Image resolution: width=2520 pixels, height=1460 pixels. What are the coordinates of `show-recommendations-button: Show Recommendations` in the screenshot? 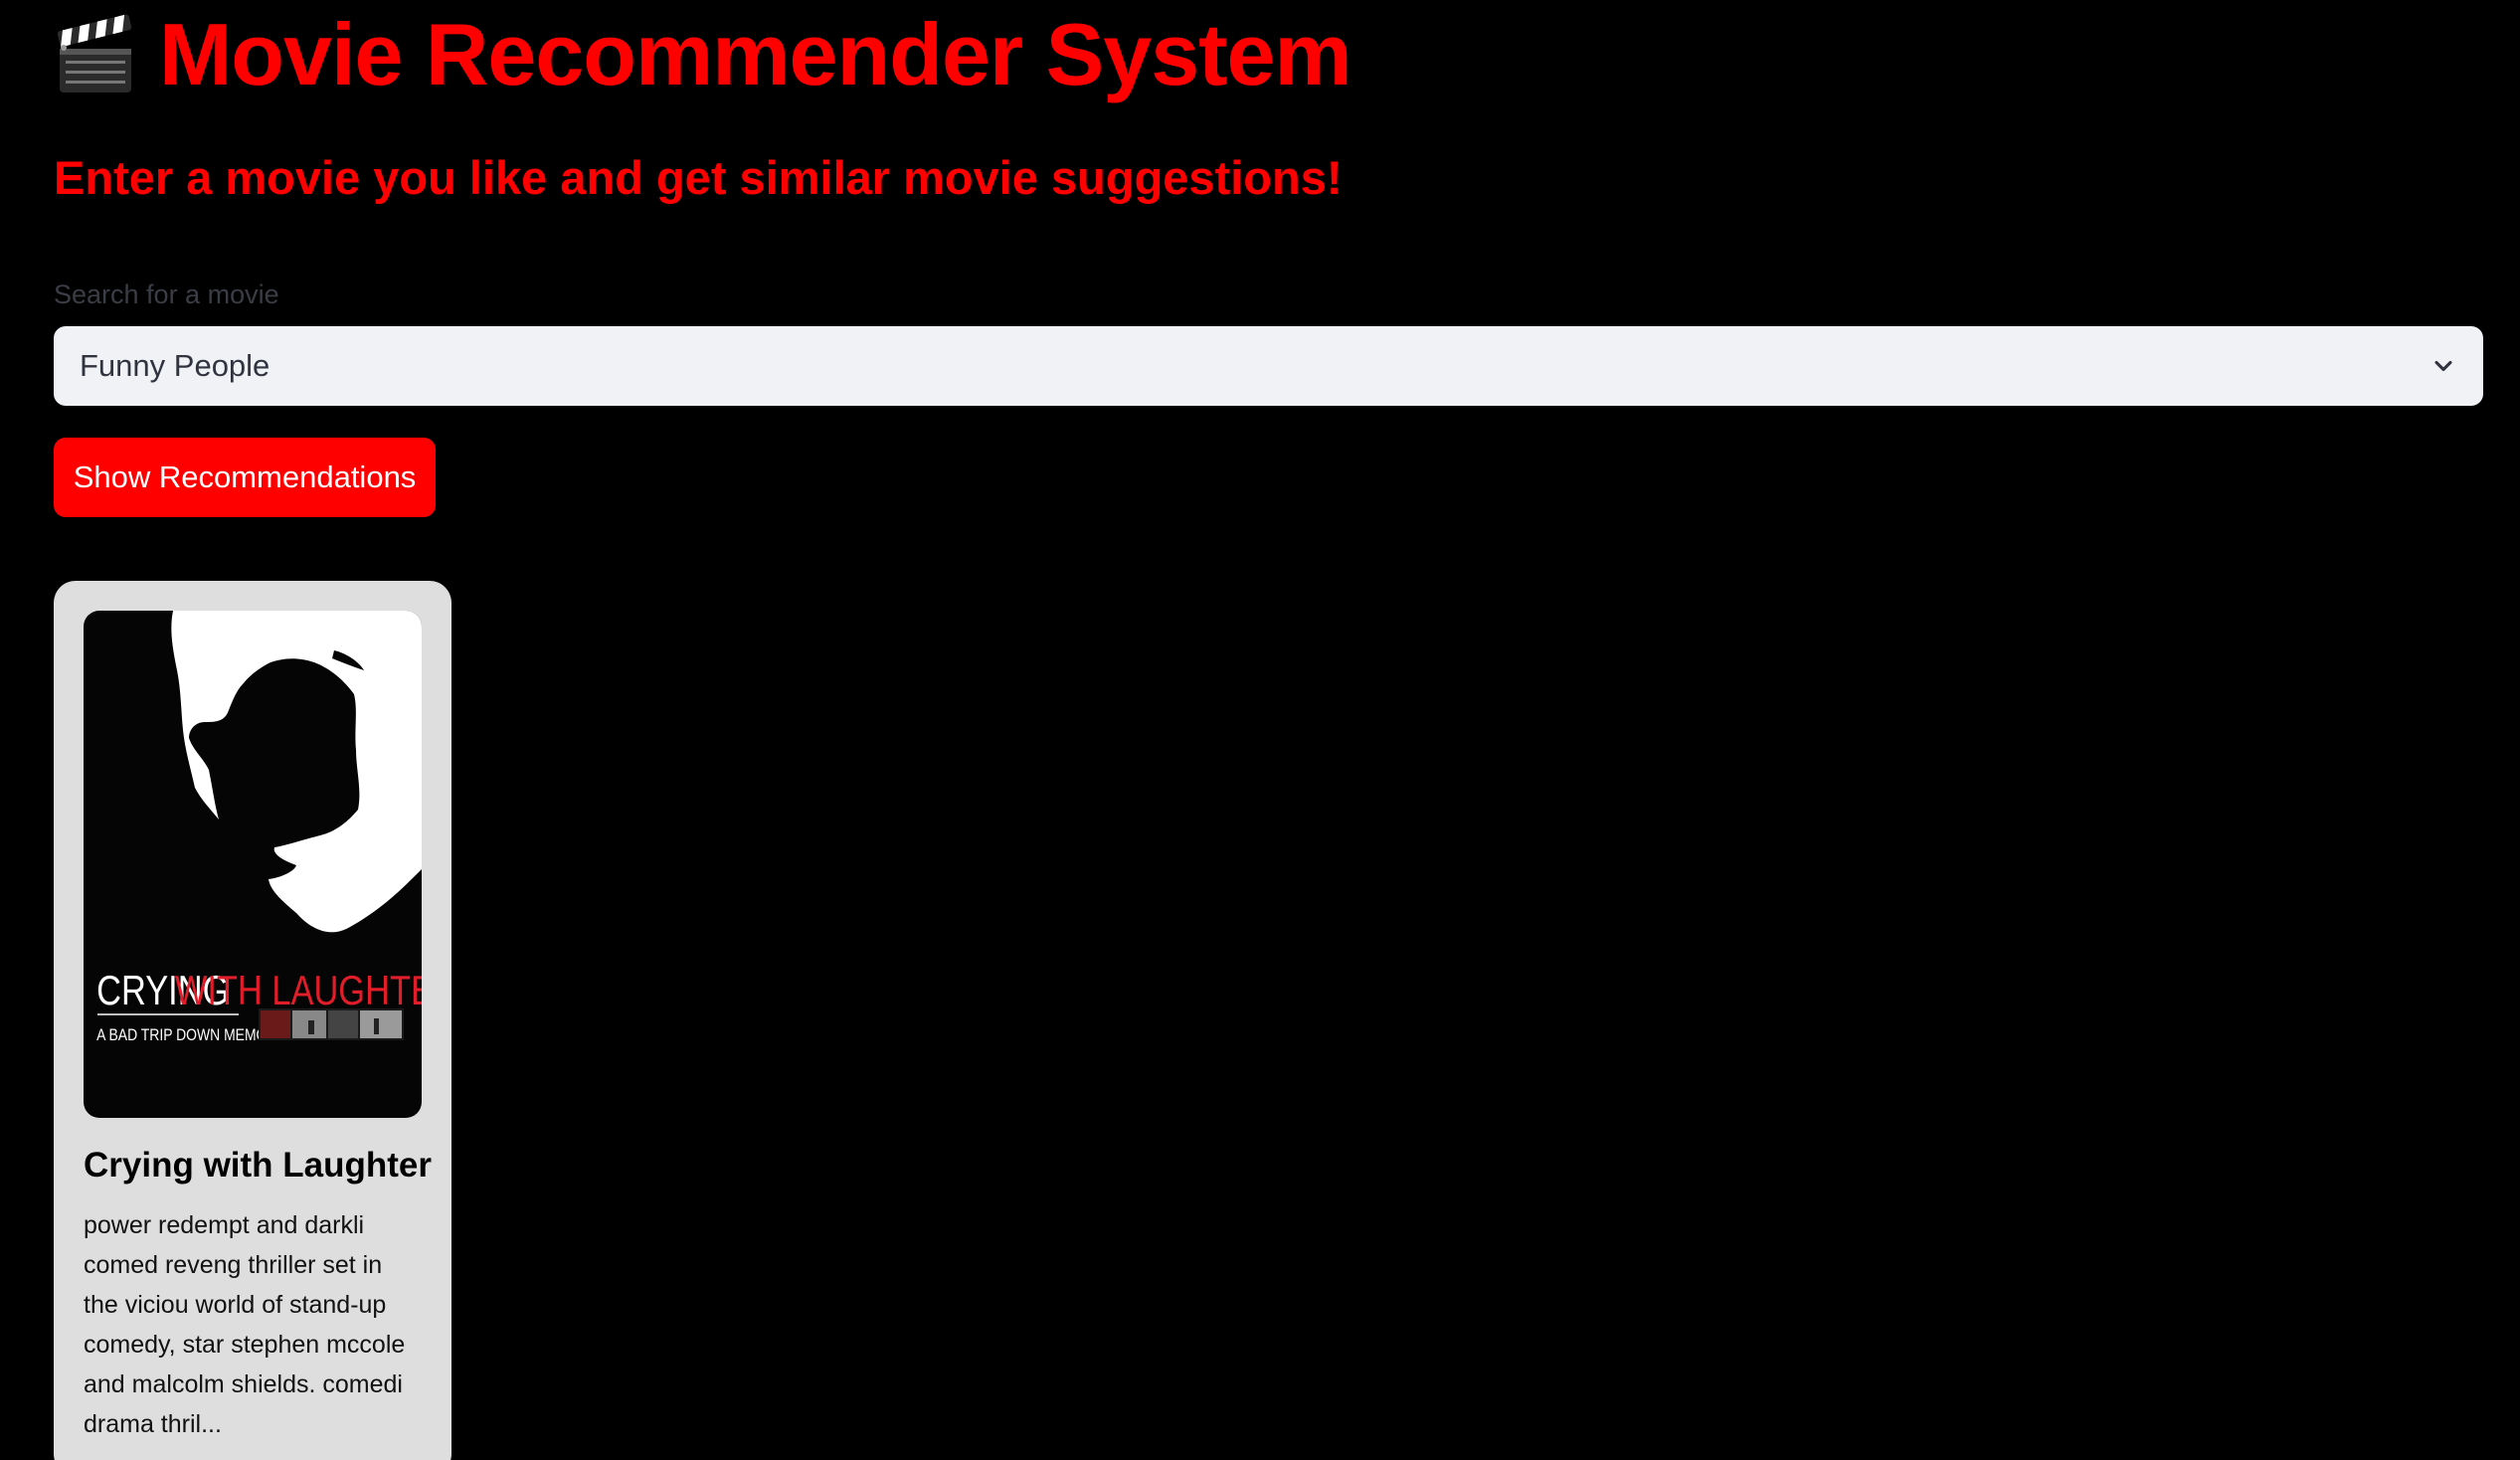 It's located at (245, 477).